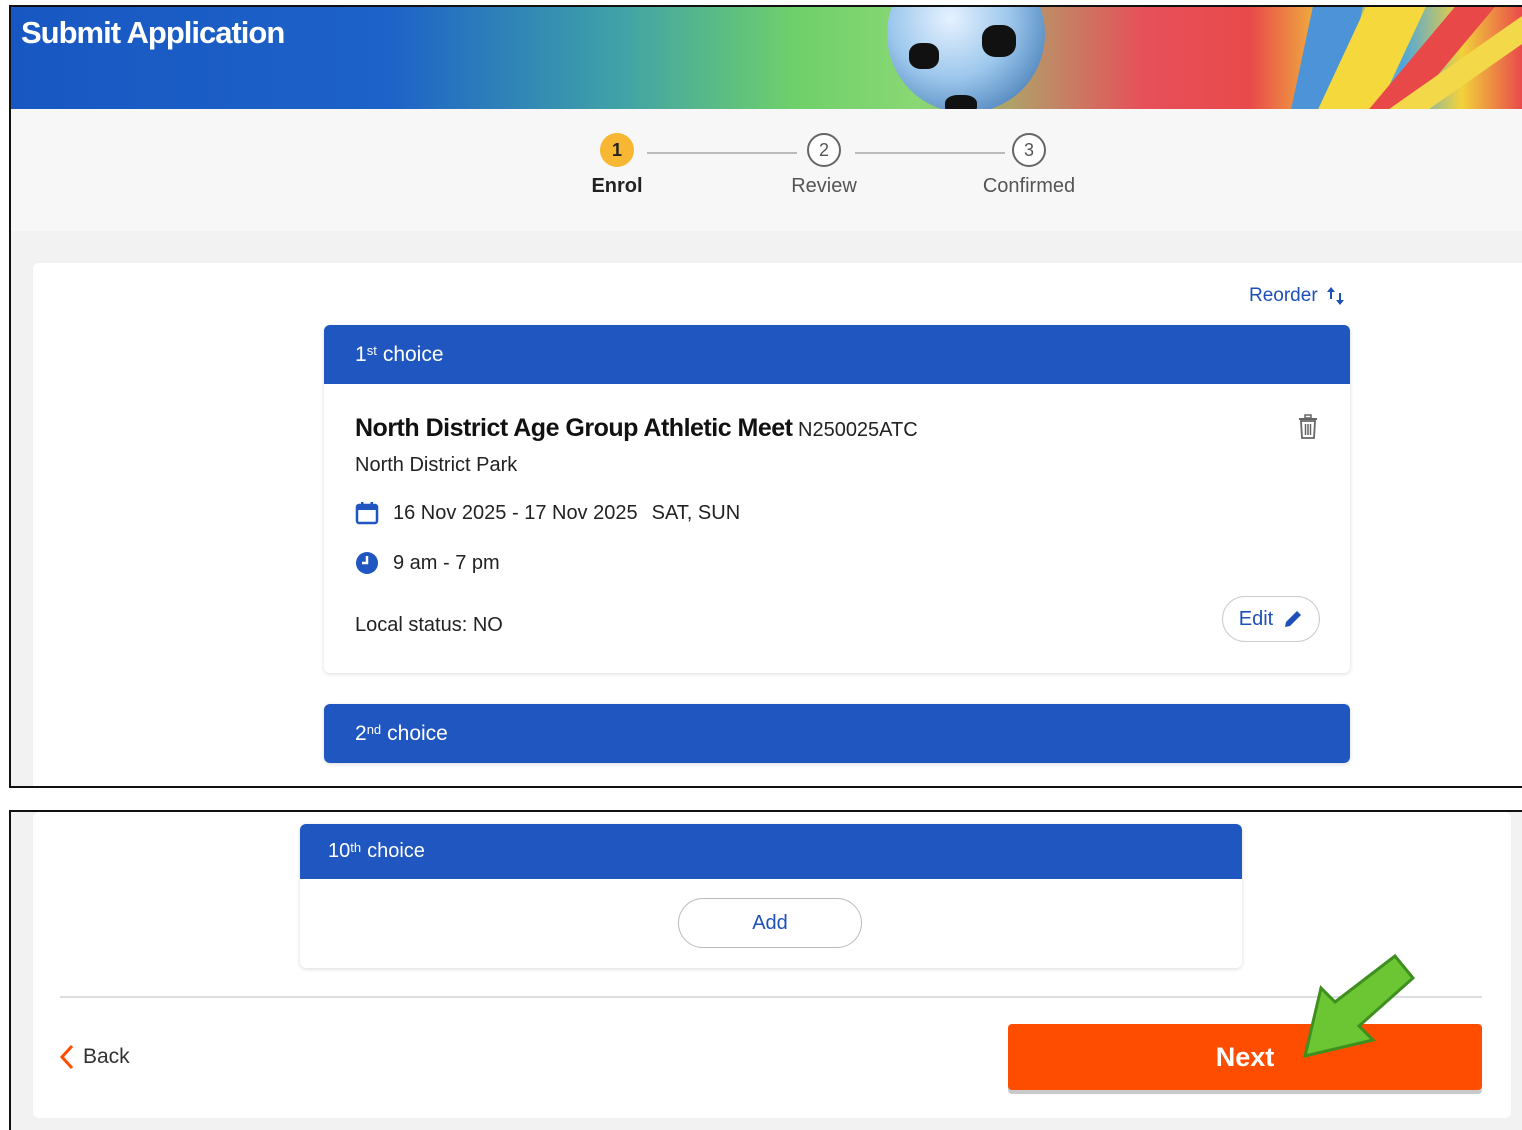  Describe the element at coordinates (361, 354) in the screenshot. I see `choice-ordinal-number: 1` at that location.